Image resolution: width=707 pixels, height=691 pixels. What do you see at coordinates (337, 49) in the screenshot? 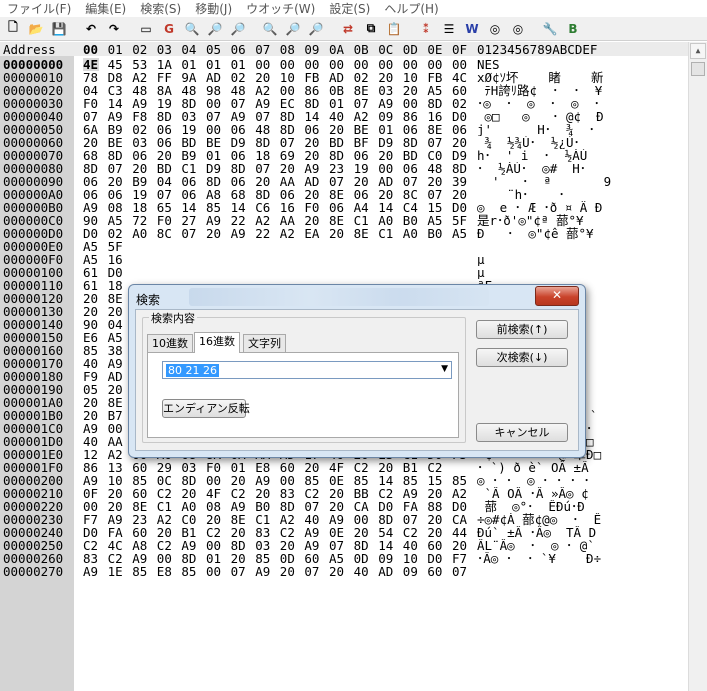
I see `column-header: 0A` at bounding box center [337, 49].